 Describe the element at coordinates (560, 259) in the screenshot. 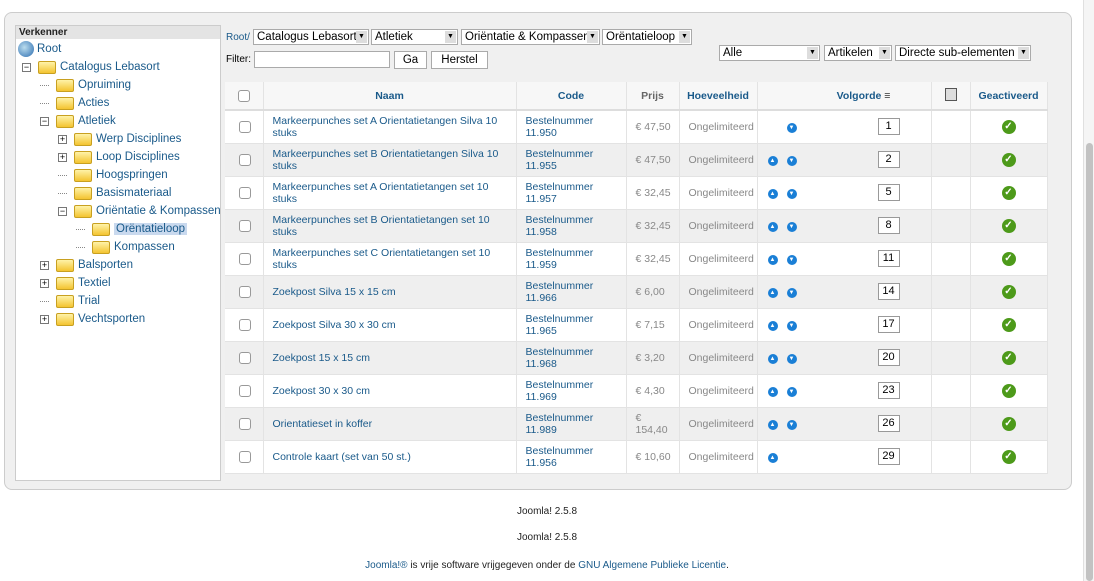

I see `product-code-link: Bestelnummer 11.959` at that location.